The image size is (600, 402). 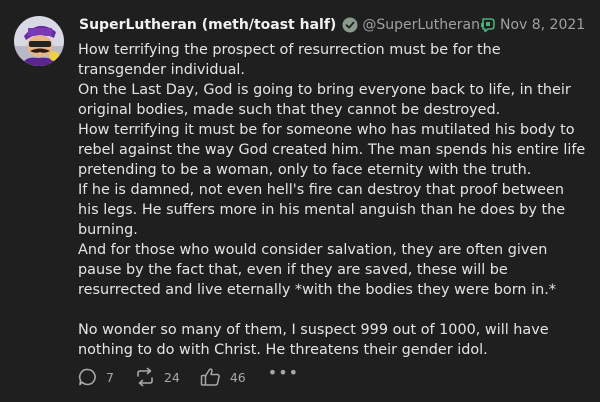 I want to click on post-actions: 7 24 46 •••, so click(x=188, y=376).